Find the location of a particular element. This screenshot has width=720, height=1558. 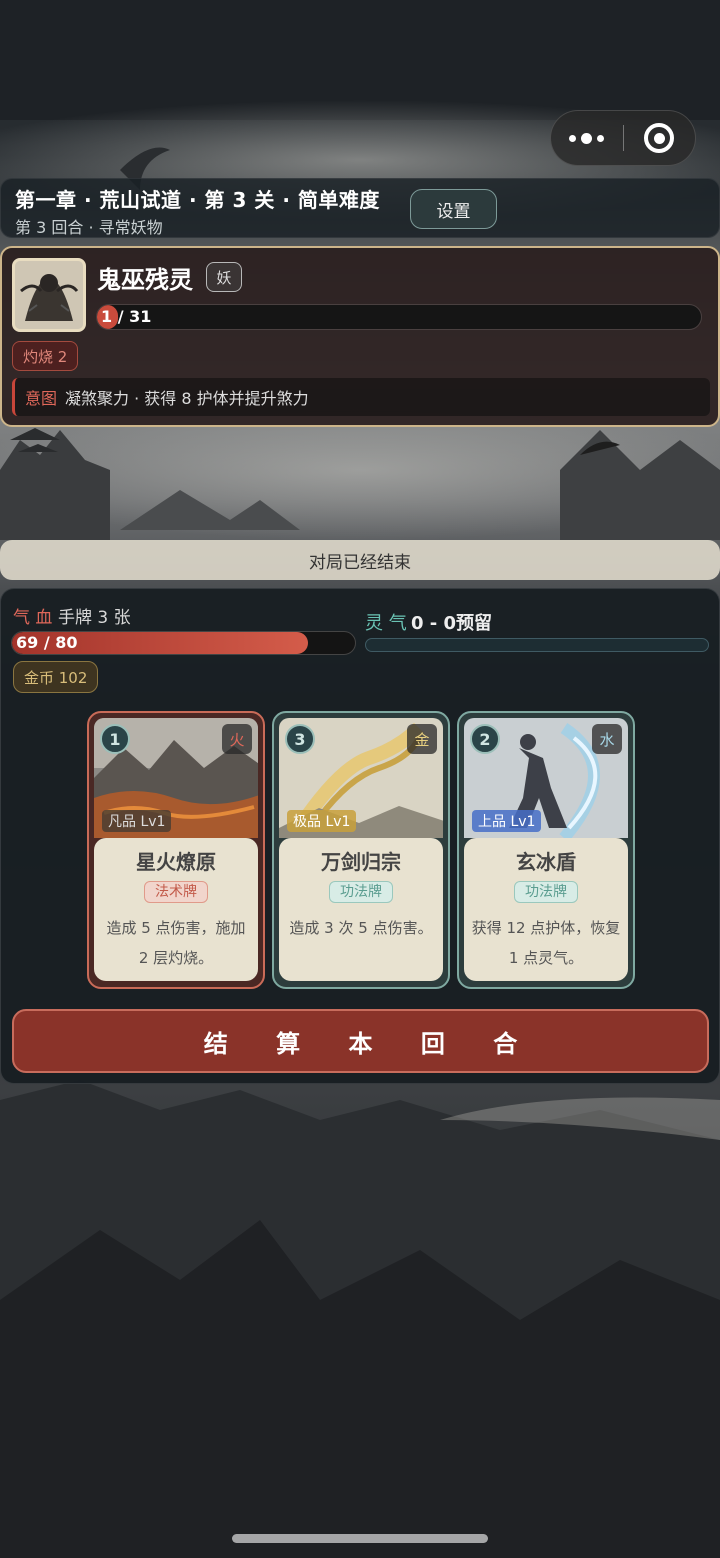

target-circle-icon is located at coordinates (660, 138).